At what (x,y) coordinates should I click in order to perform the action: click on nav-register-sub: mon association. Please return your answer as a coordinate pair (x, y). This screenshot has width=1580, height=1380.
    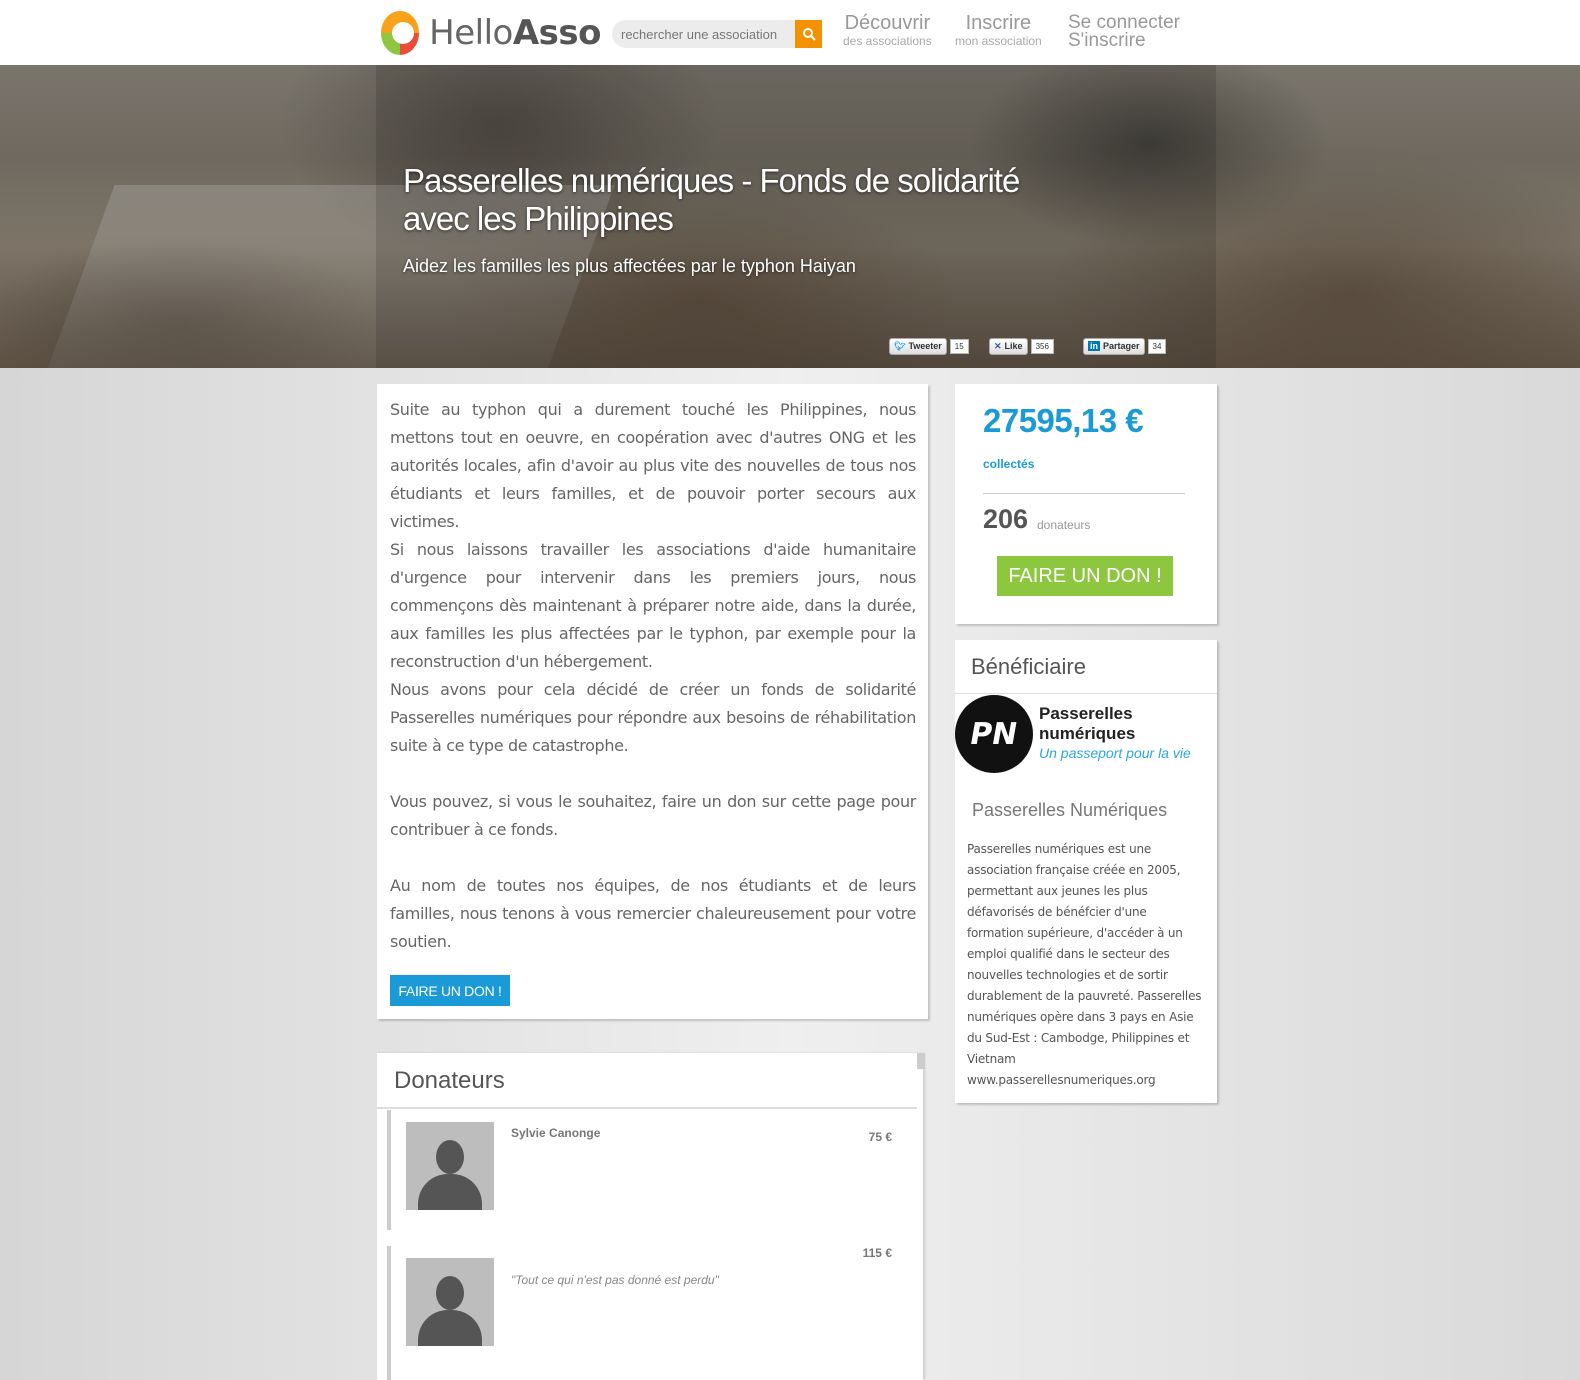
    Looking at the image, I should click on (998, 41).